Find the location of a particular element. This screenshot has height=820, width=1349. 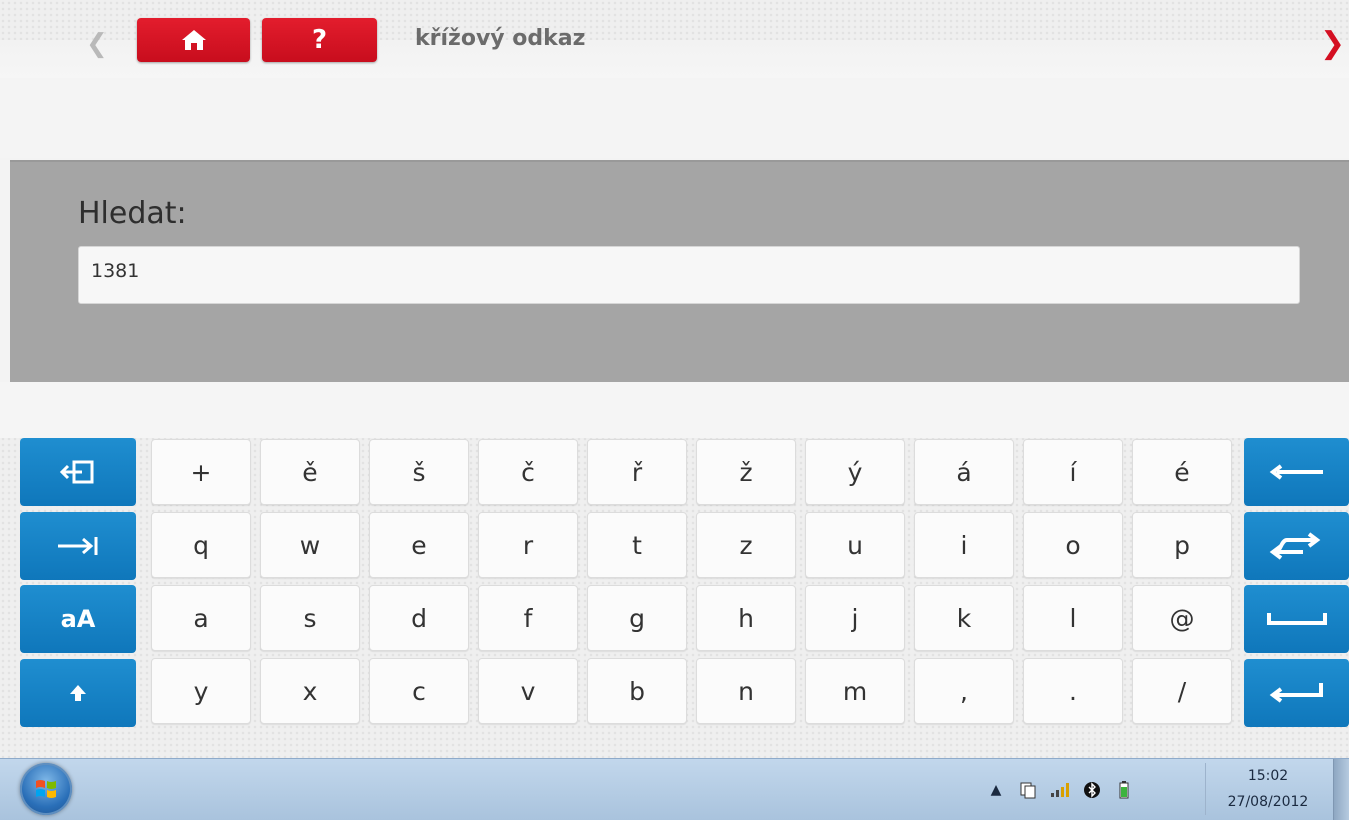

key: n is located at coordinates (746, 691).